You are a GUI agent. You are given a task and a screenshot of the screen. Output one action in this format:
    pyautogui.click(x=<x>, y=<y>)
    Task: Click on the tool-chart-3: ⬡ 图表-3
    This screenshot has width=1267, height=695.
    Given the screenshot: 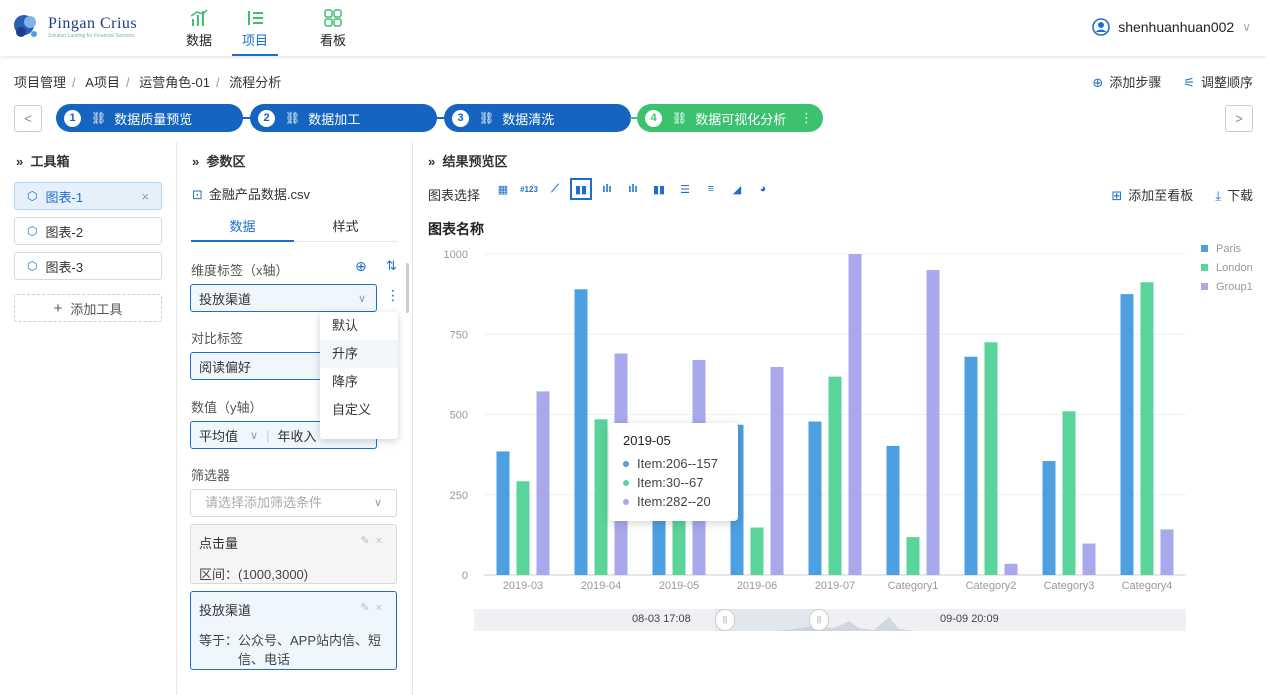 What is the action you would take?
    pyautogui.click(x=88, y=266)
    